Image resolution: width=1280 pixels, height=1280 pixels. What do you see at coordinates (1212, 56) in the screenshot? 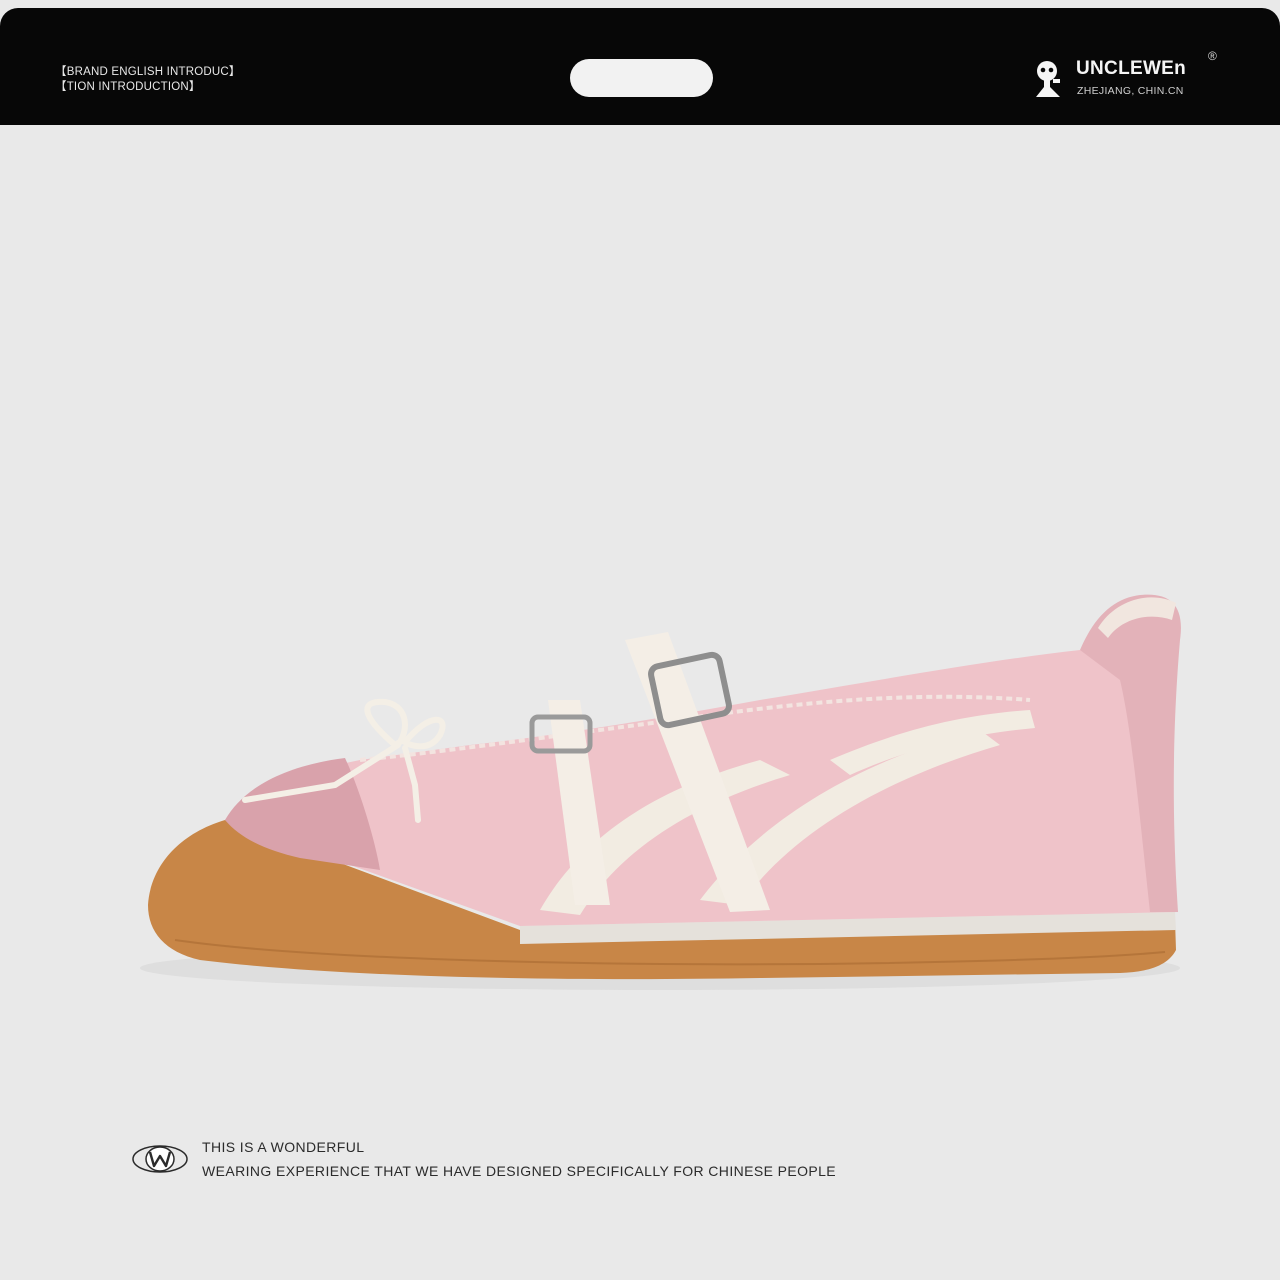
I see `registered-mark: ®` at bounding box center [1212, 56].